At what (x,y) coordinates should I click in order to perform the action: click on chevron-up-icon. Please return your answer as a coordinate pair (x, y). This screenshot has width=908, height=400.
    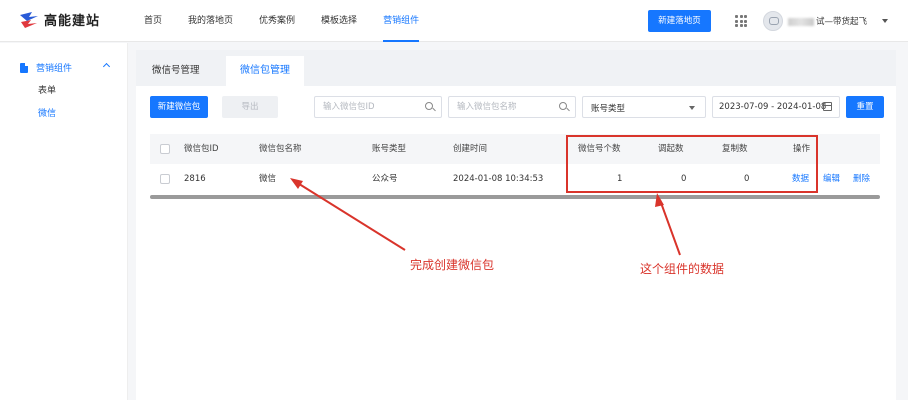
    Looking at the image, I should click on (106, 66).